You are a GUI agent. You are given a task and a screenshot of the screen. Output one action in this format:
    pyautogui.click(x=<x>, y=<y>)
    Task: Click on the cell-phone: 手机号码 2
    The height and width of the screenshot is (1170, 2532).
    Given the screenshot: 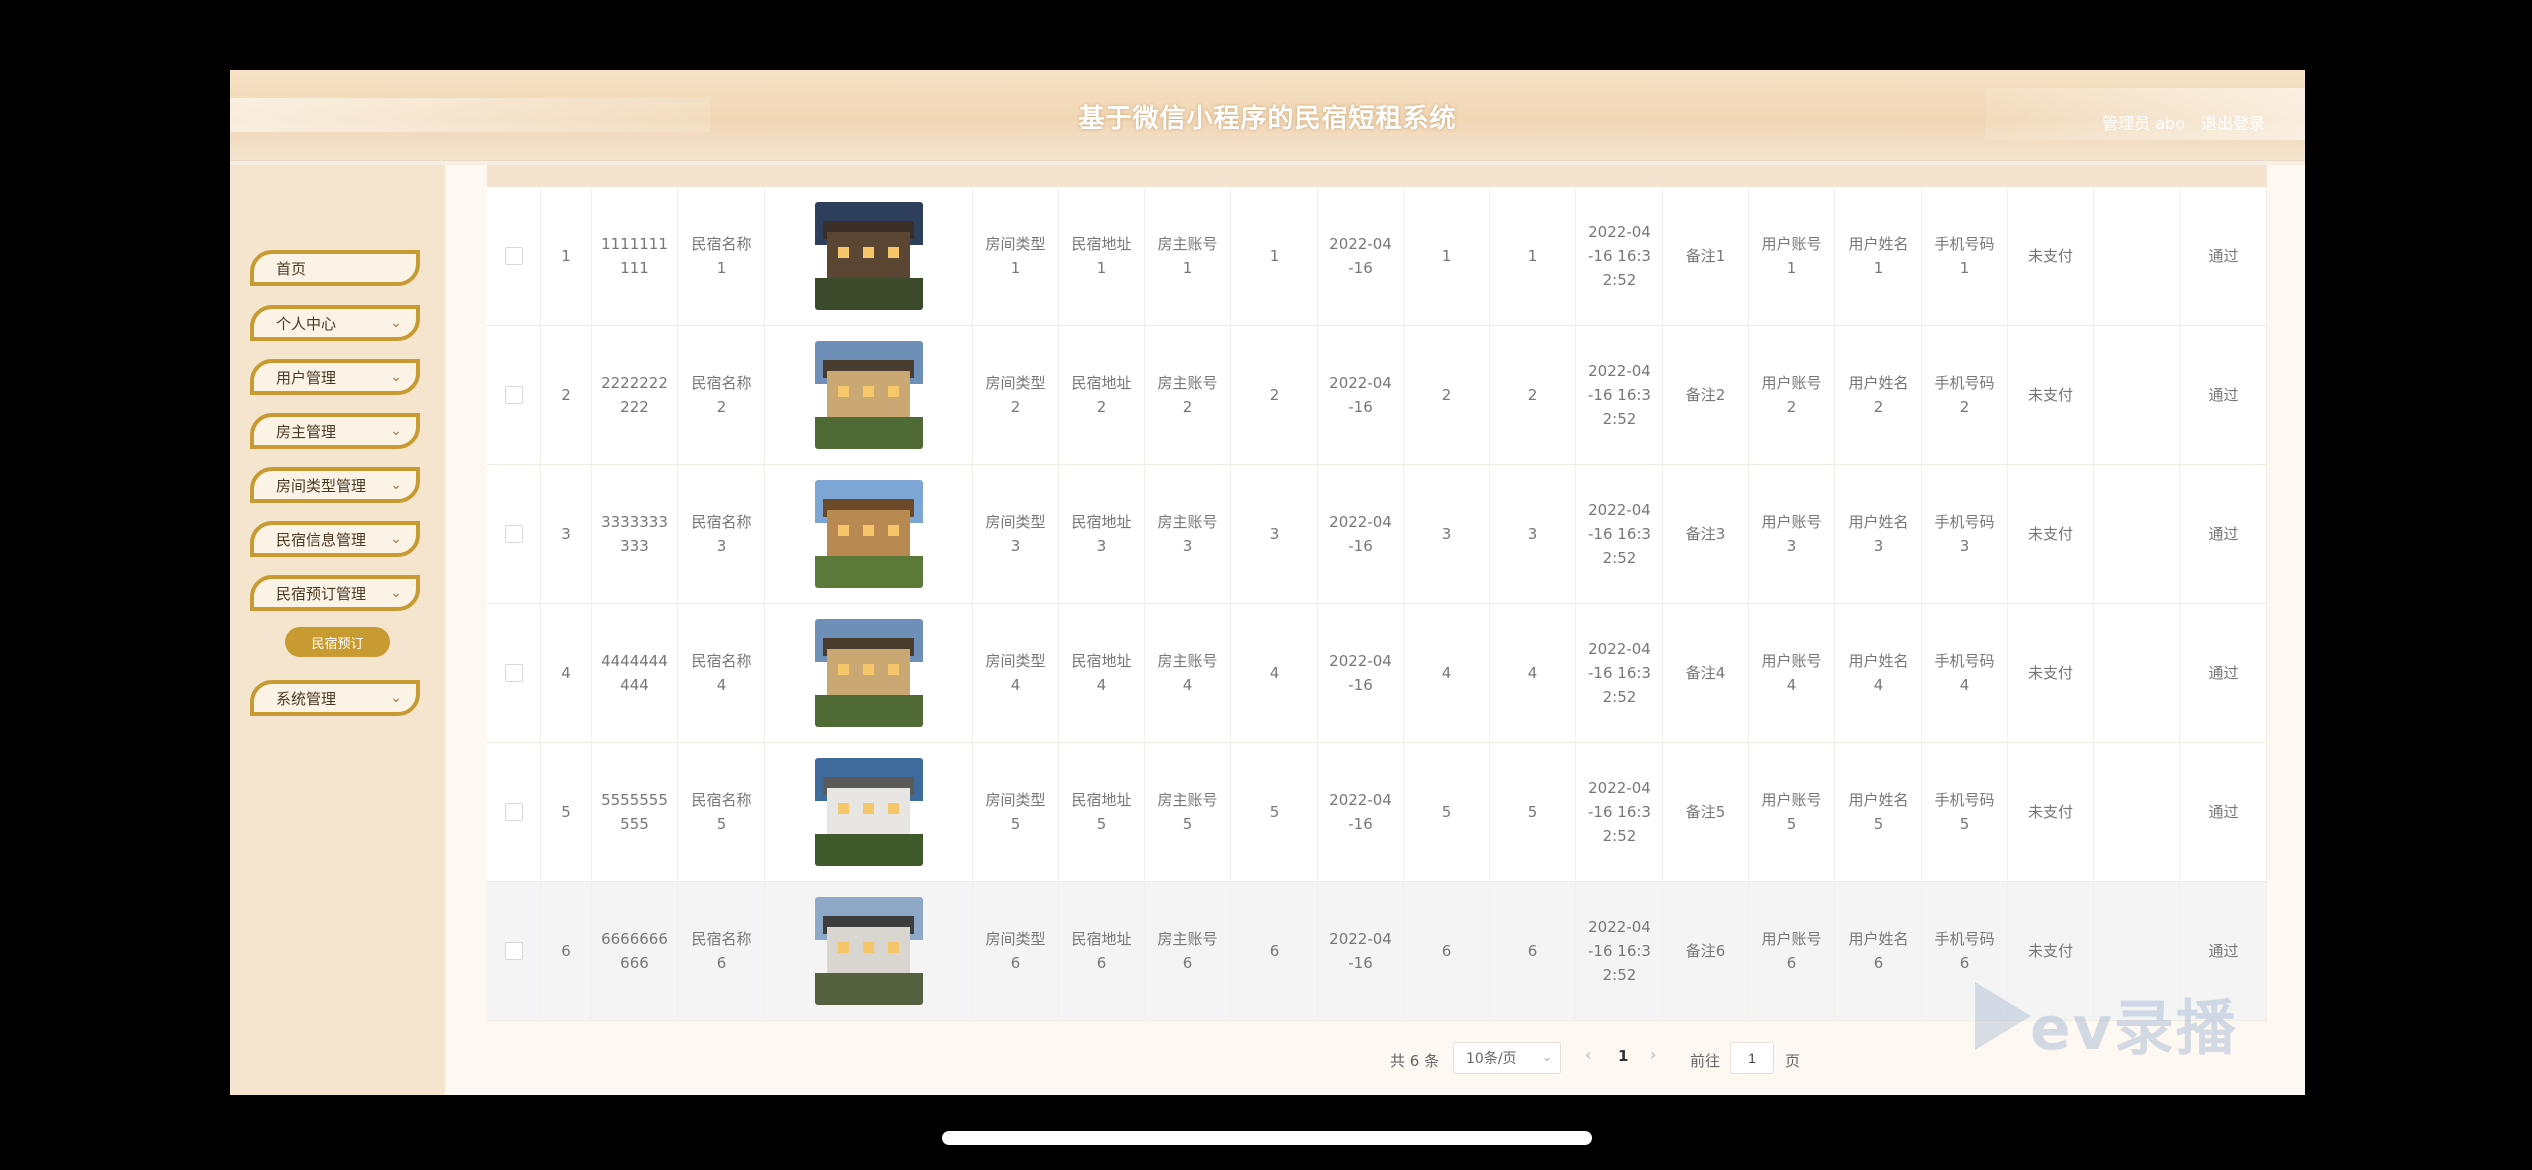 What is the action you would take?
    pyautogui.click(x=1965, y=395)
    